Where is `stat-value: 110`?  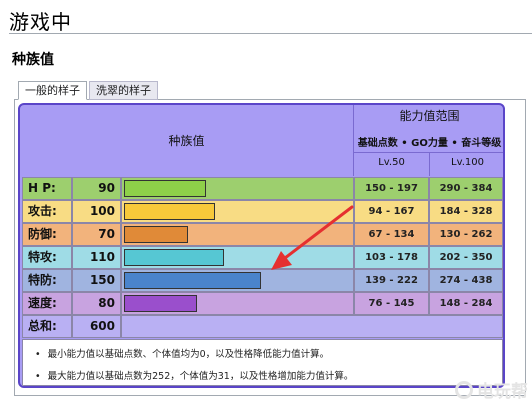 stat-value: 110 is located at coordinates (96, 257).